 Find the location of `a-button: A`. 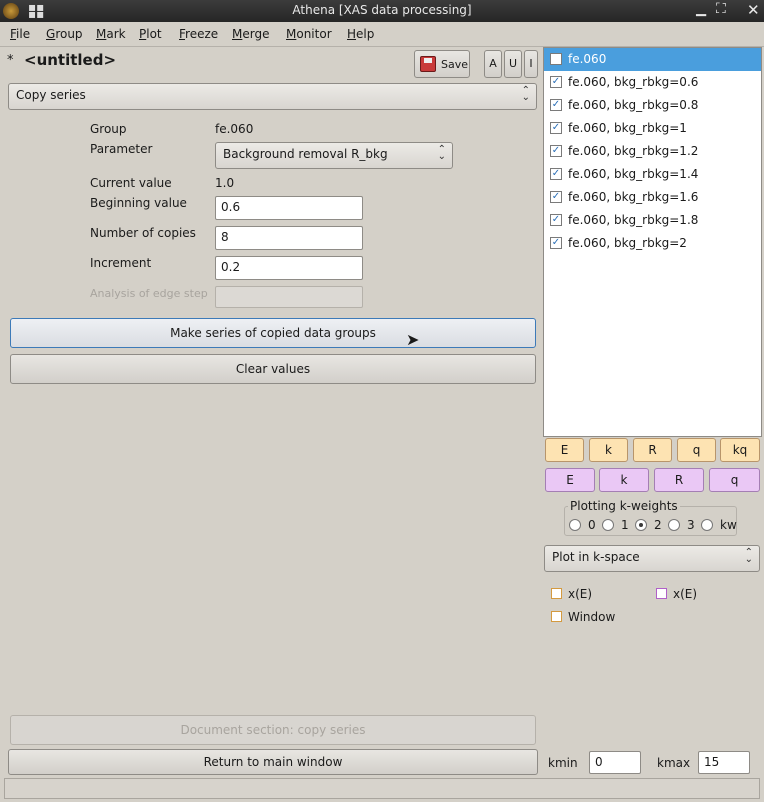

a-button: A is located at coordinates (493, 64).